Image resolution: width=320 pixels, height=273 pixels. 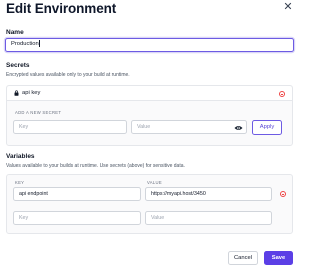 What do you see at coordinates (283, 194) in the screenshot?
I see `remove-variable-icon` at bounding box center [283, 194].